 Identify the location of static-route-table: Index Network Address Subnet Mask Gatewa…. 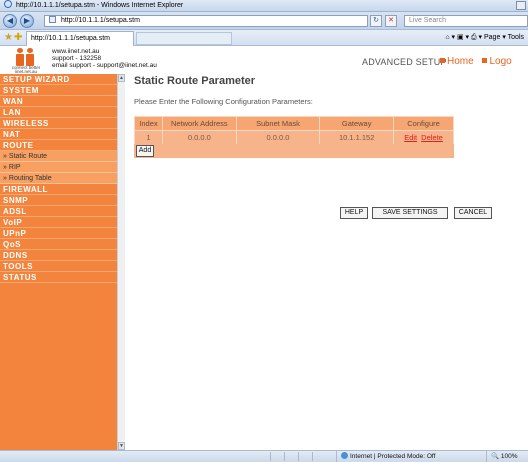
(294, 130).